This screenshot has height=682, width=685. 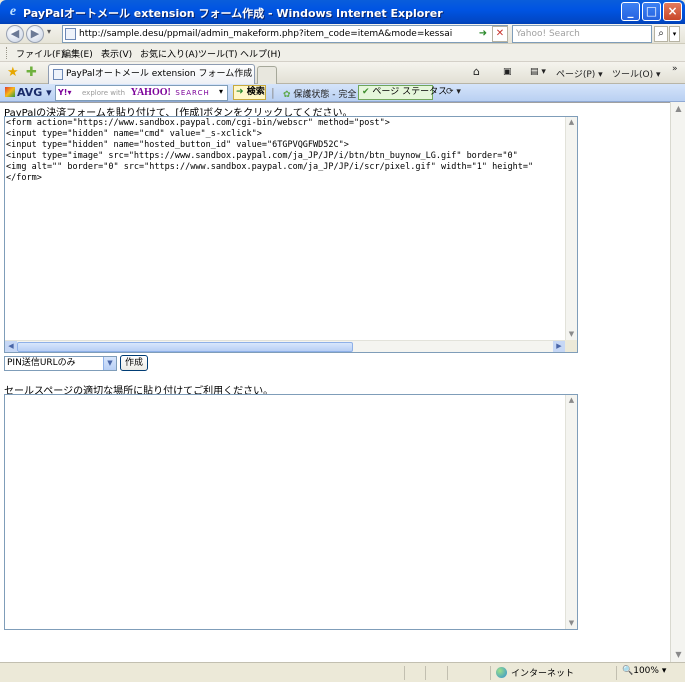 What do you see at coordinates (674, 34) in the screenshot?
I see `search-options-icon: ▾` at bounding box center [674, 34].